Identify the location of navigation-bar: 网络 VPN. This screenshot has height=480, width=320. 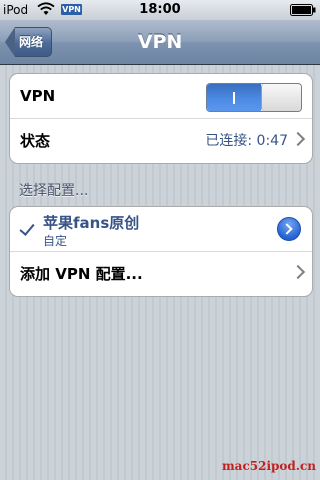
(160, 42).